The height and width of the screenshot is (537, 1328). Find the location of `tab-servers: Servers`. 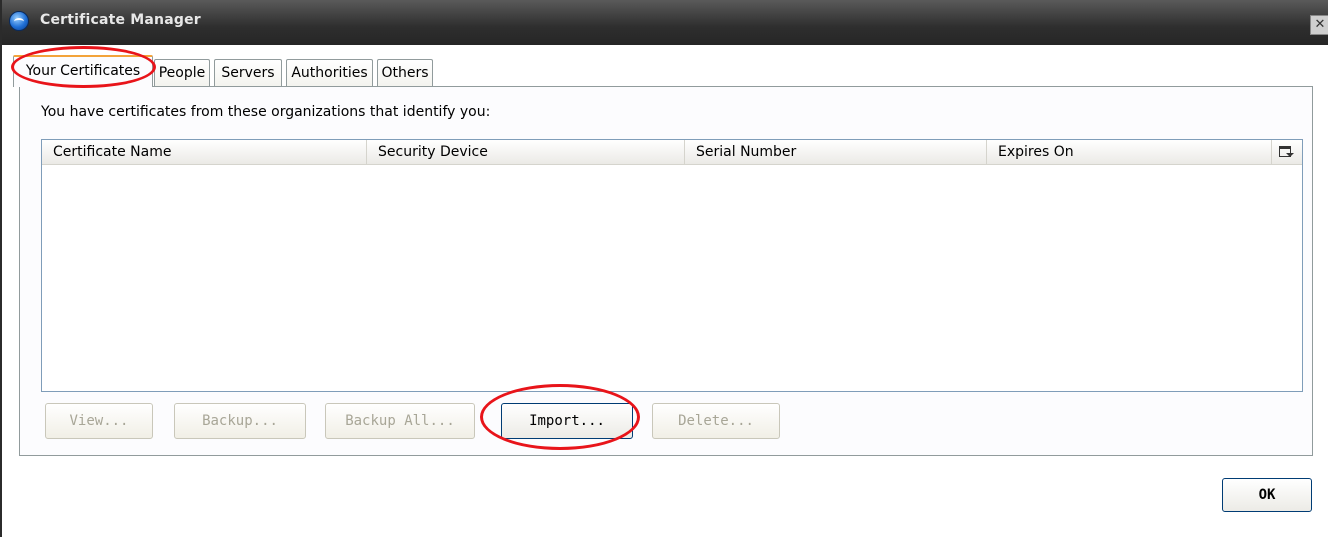

tab-servers: Servers is located at coordinates (248, 73).